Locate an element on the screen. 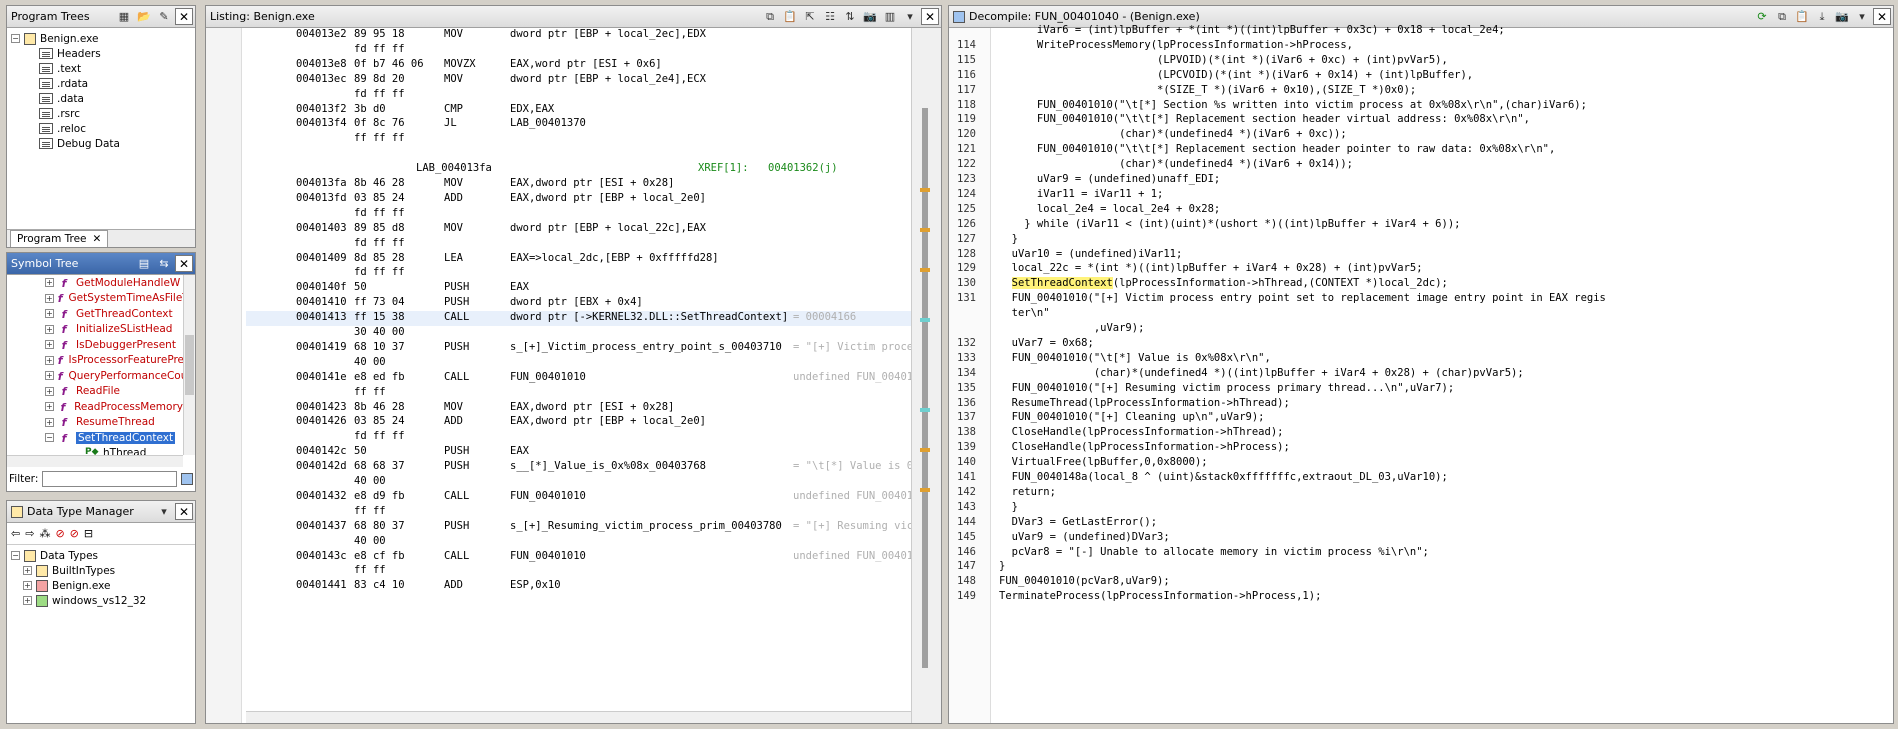 This screenshot has height=729, width=1898. decompile-line: 140 VirtualFree(lpBuffer,0,0x8000); is located at coordinates (1421, 463).